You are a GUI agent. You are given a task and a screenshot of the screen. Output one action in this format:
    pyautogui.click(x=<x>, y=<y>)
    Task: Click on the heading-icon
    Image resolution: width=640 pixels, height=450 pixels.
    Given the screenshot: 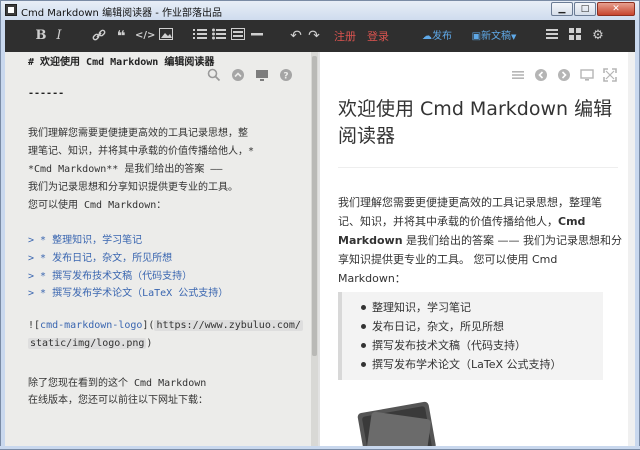 What is the action you would take?
    pyautogui.click(x=238, y=36)
    